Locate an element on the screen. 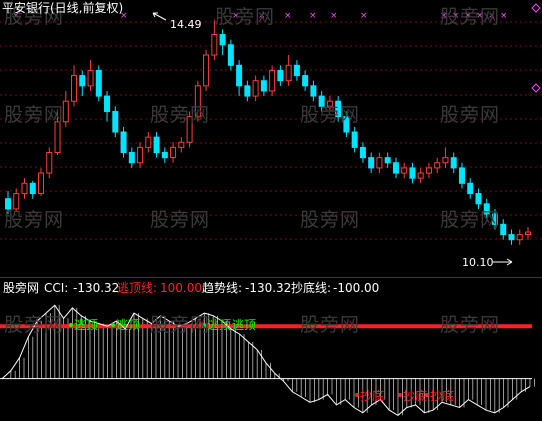 The image size is (542, 421). bottom-line-label: 抄底线: is located at coordinates (311, 288).